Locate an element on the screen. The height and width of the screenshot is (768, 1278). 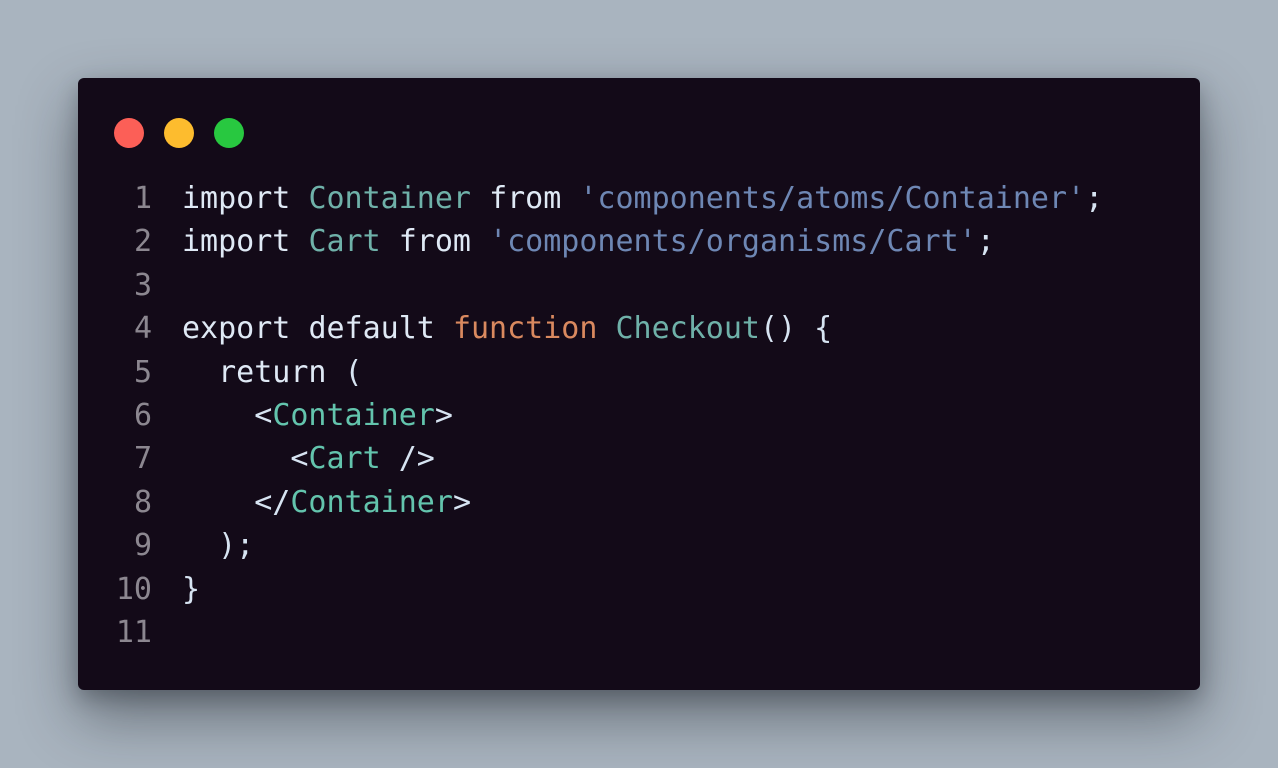
code-token-punct: /> is located at coordinates (407, 459).